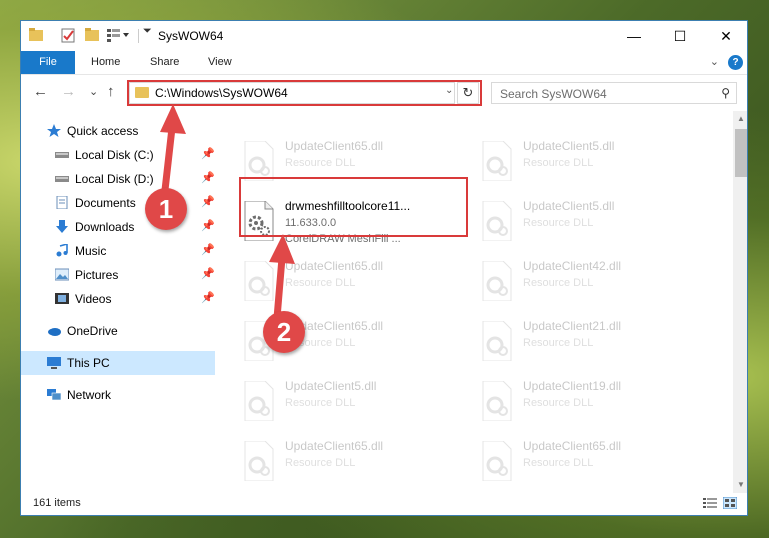 The height and width of the screenshot is (538, 769). Describe the element at coordinates (166, 209) in the screenshot. I see `step-1-badge: 1` at that location.